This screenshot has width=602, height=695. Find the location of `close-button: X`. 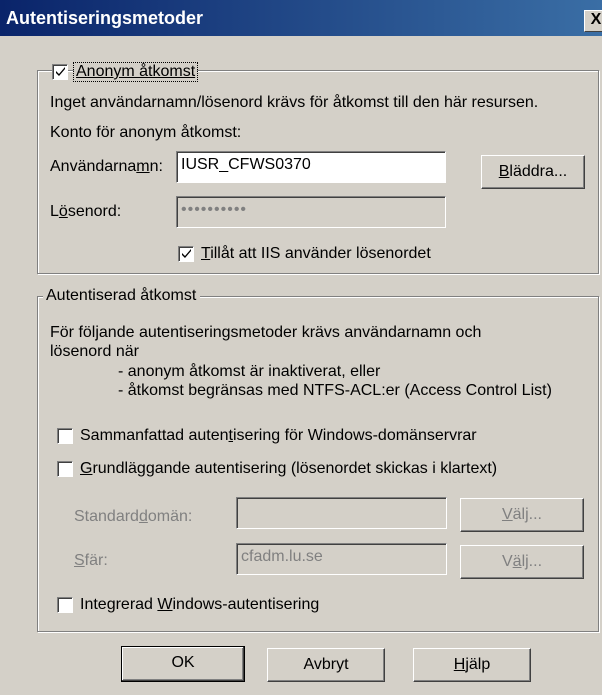

close-button: X is located at coordinates (593, 21).